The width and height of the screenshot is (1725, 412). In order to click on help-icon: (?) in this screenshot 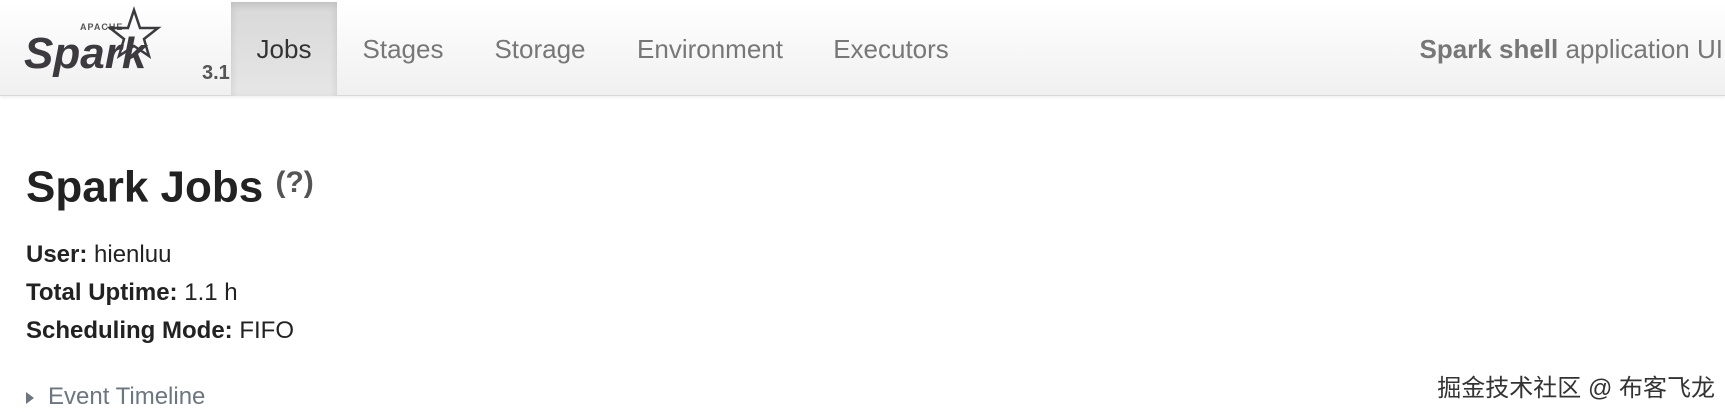, I will do `click(294, 182)`.